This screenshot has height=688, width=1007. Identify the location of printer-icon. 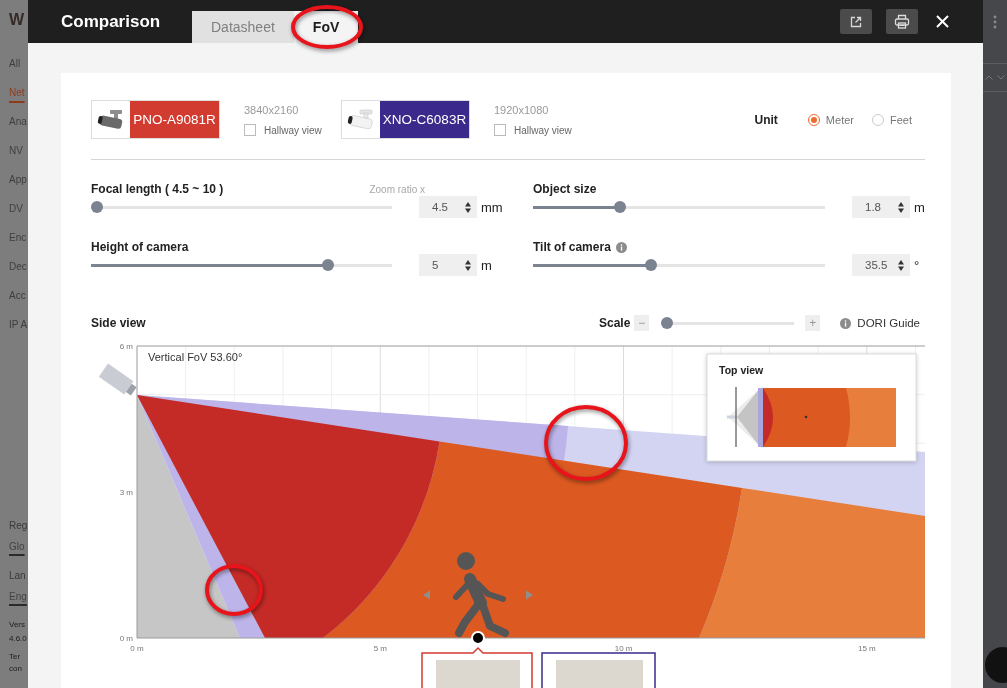
(902, 21).